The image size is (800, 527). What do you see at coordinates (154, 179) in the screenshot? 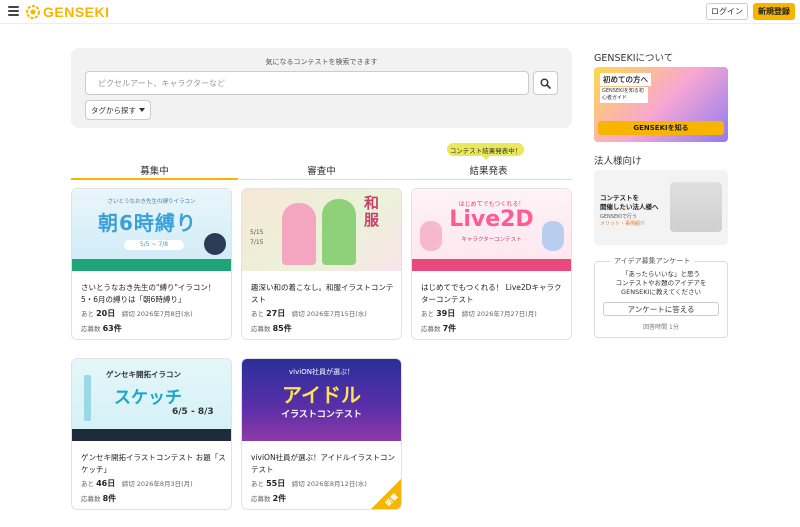
I see `tab-active-indicator` at bounding box center [154, 179].